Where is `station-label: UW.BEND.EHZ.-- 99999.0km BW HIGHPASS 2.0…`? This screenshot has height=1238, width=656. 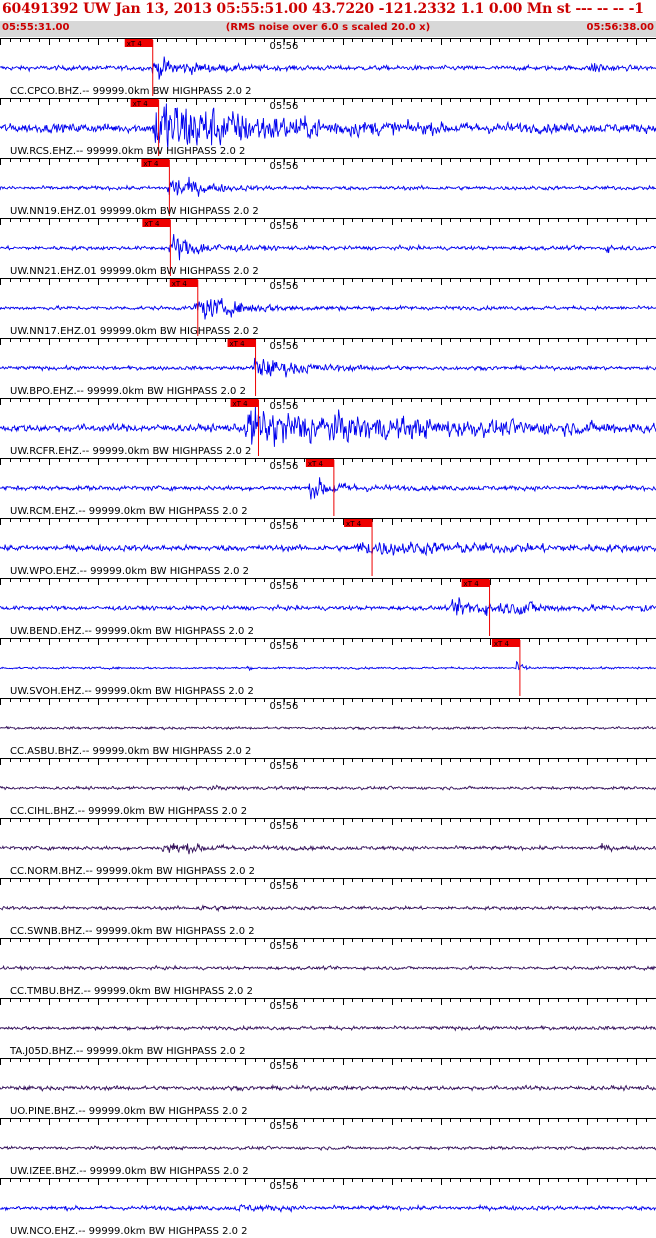
station-label: UW.BEND.EHZ.-- 99999.0km BW HIGHPASS 2.0… is located at coordinates (132, 631).